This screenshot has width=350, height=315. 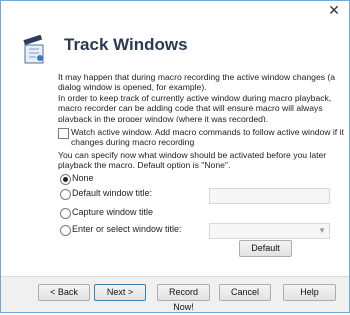 What do you see at coordinates (112, 212) in the screenshot?
I see `radio-capture-window-title-label: Capture window title` at bounding box center [112, 212].